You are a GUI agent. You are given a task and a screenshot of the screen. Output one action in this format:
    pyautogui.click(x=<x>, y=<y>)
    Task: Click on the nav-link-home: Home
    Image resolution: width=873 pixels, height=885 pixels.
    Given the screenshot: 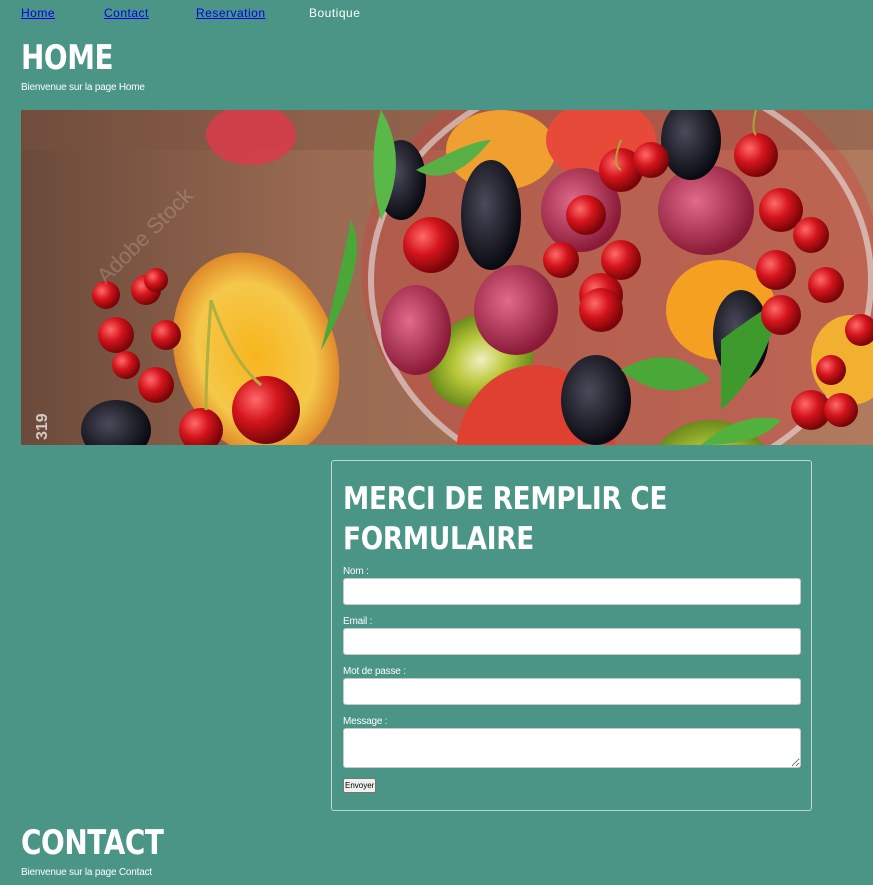 What is the action you would take?
    pyautogui.click(x=38, y=13)
    